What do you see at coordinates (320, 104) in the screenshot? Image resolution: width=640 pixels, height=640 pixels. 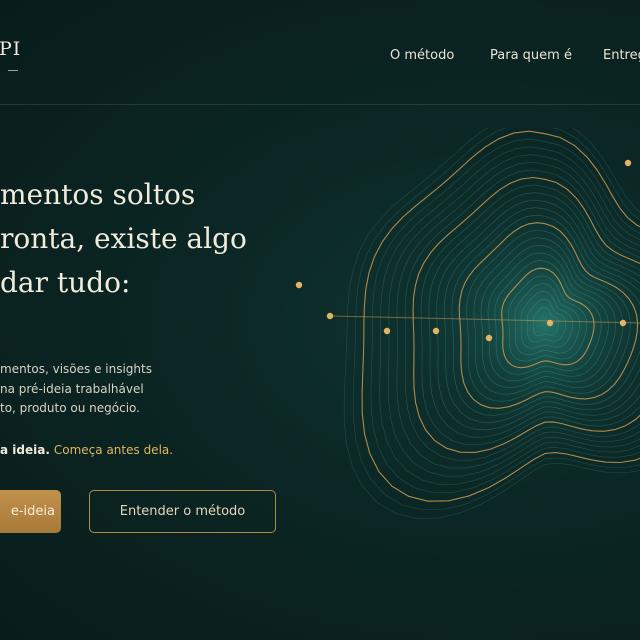 I see `header-divider` at bounding box center [320, 104].